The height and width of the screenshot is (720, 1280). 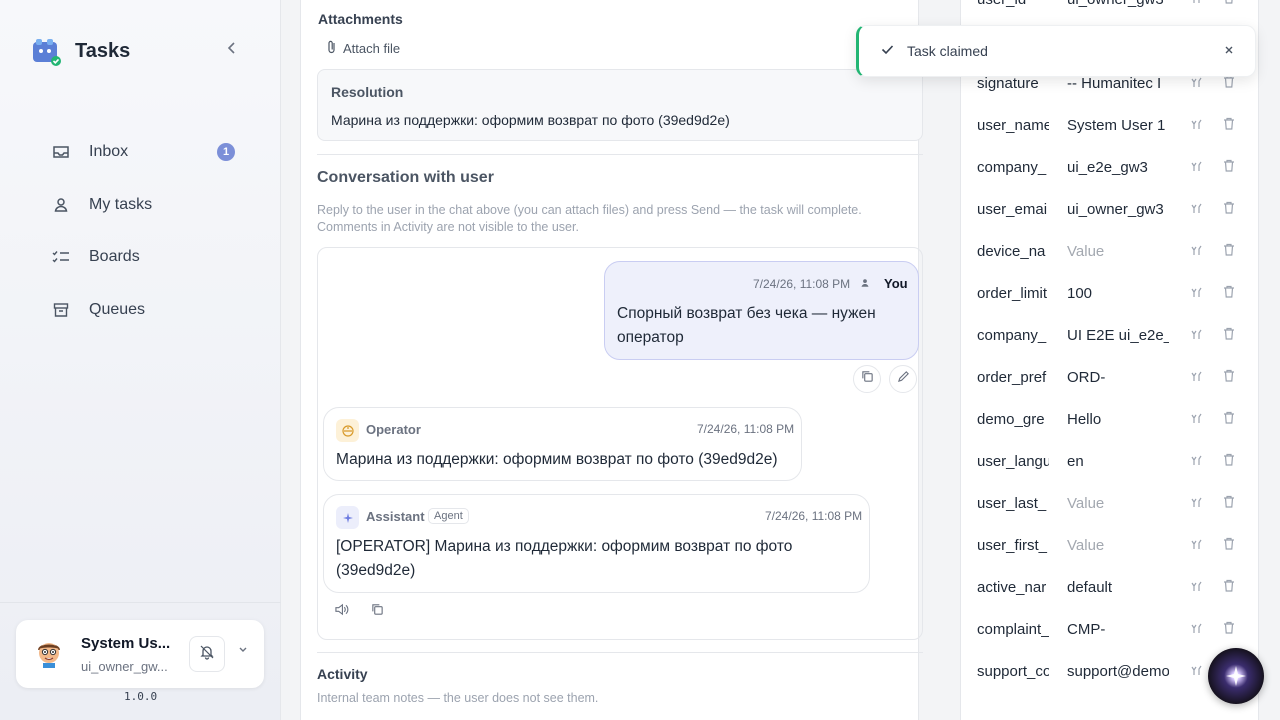 I want to click on variable-row: company_ ui_e2e_gw3, so click(x=1109, y=168).